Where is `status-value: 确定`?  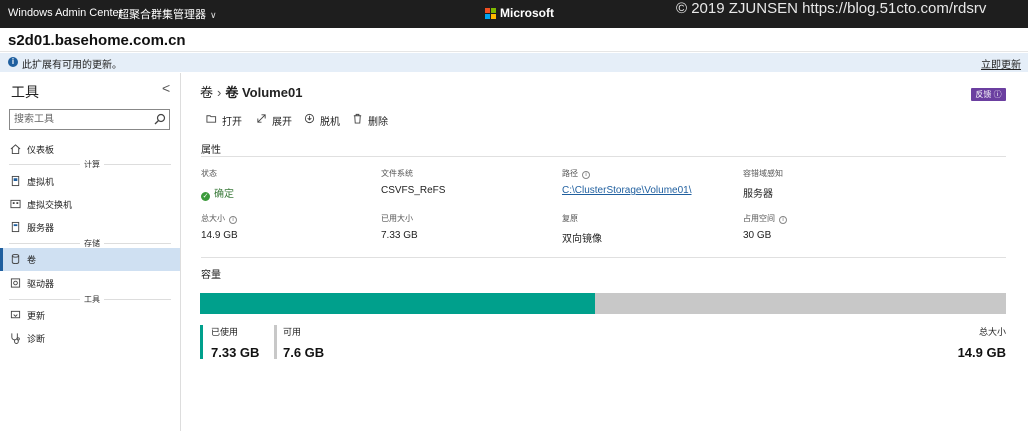
status-value: 确定 is located at coordinates (224, 194).